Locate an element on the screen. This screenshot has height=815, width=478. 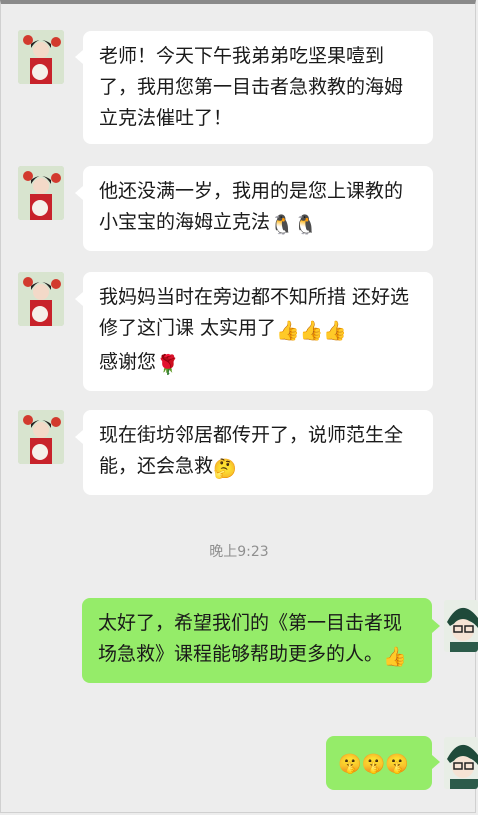
message-bubble: 我妈妈当时在旁边都不知所措 还好选修了这门课 太实用了👍👍👍 感谢您🌹 is located at coordinates (258, 331).